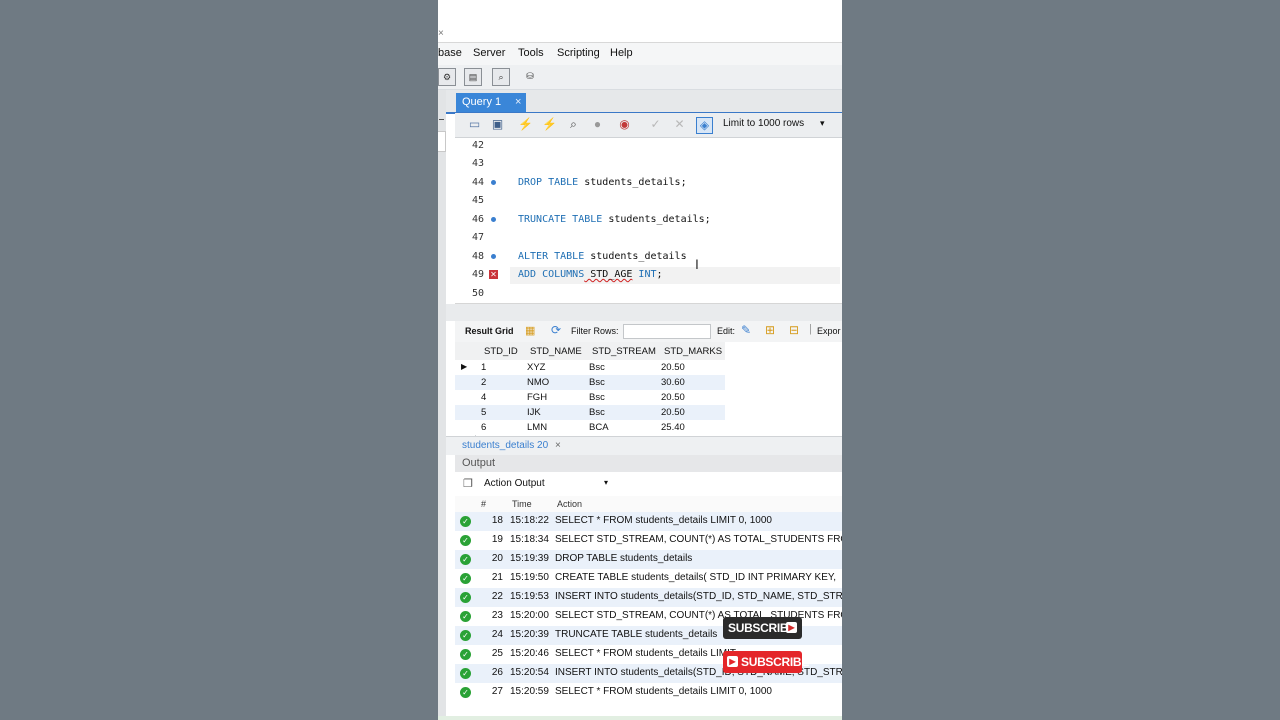 This screenshot has height=720, width=1280. Describe the element at coordinates (537, 427) in the screenshot. I see `cell-std-name: LMN` at that location.